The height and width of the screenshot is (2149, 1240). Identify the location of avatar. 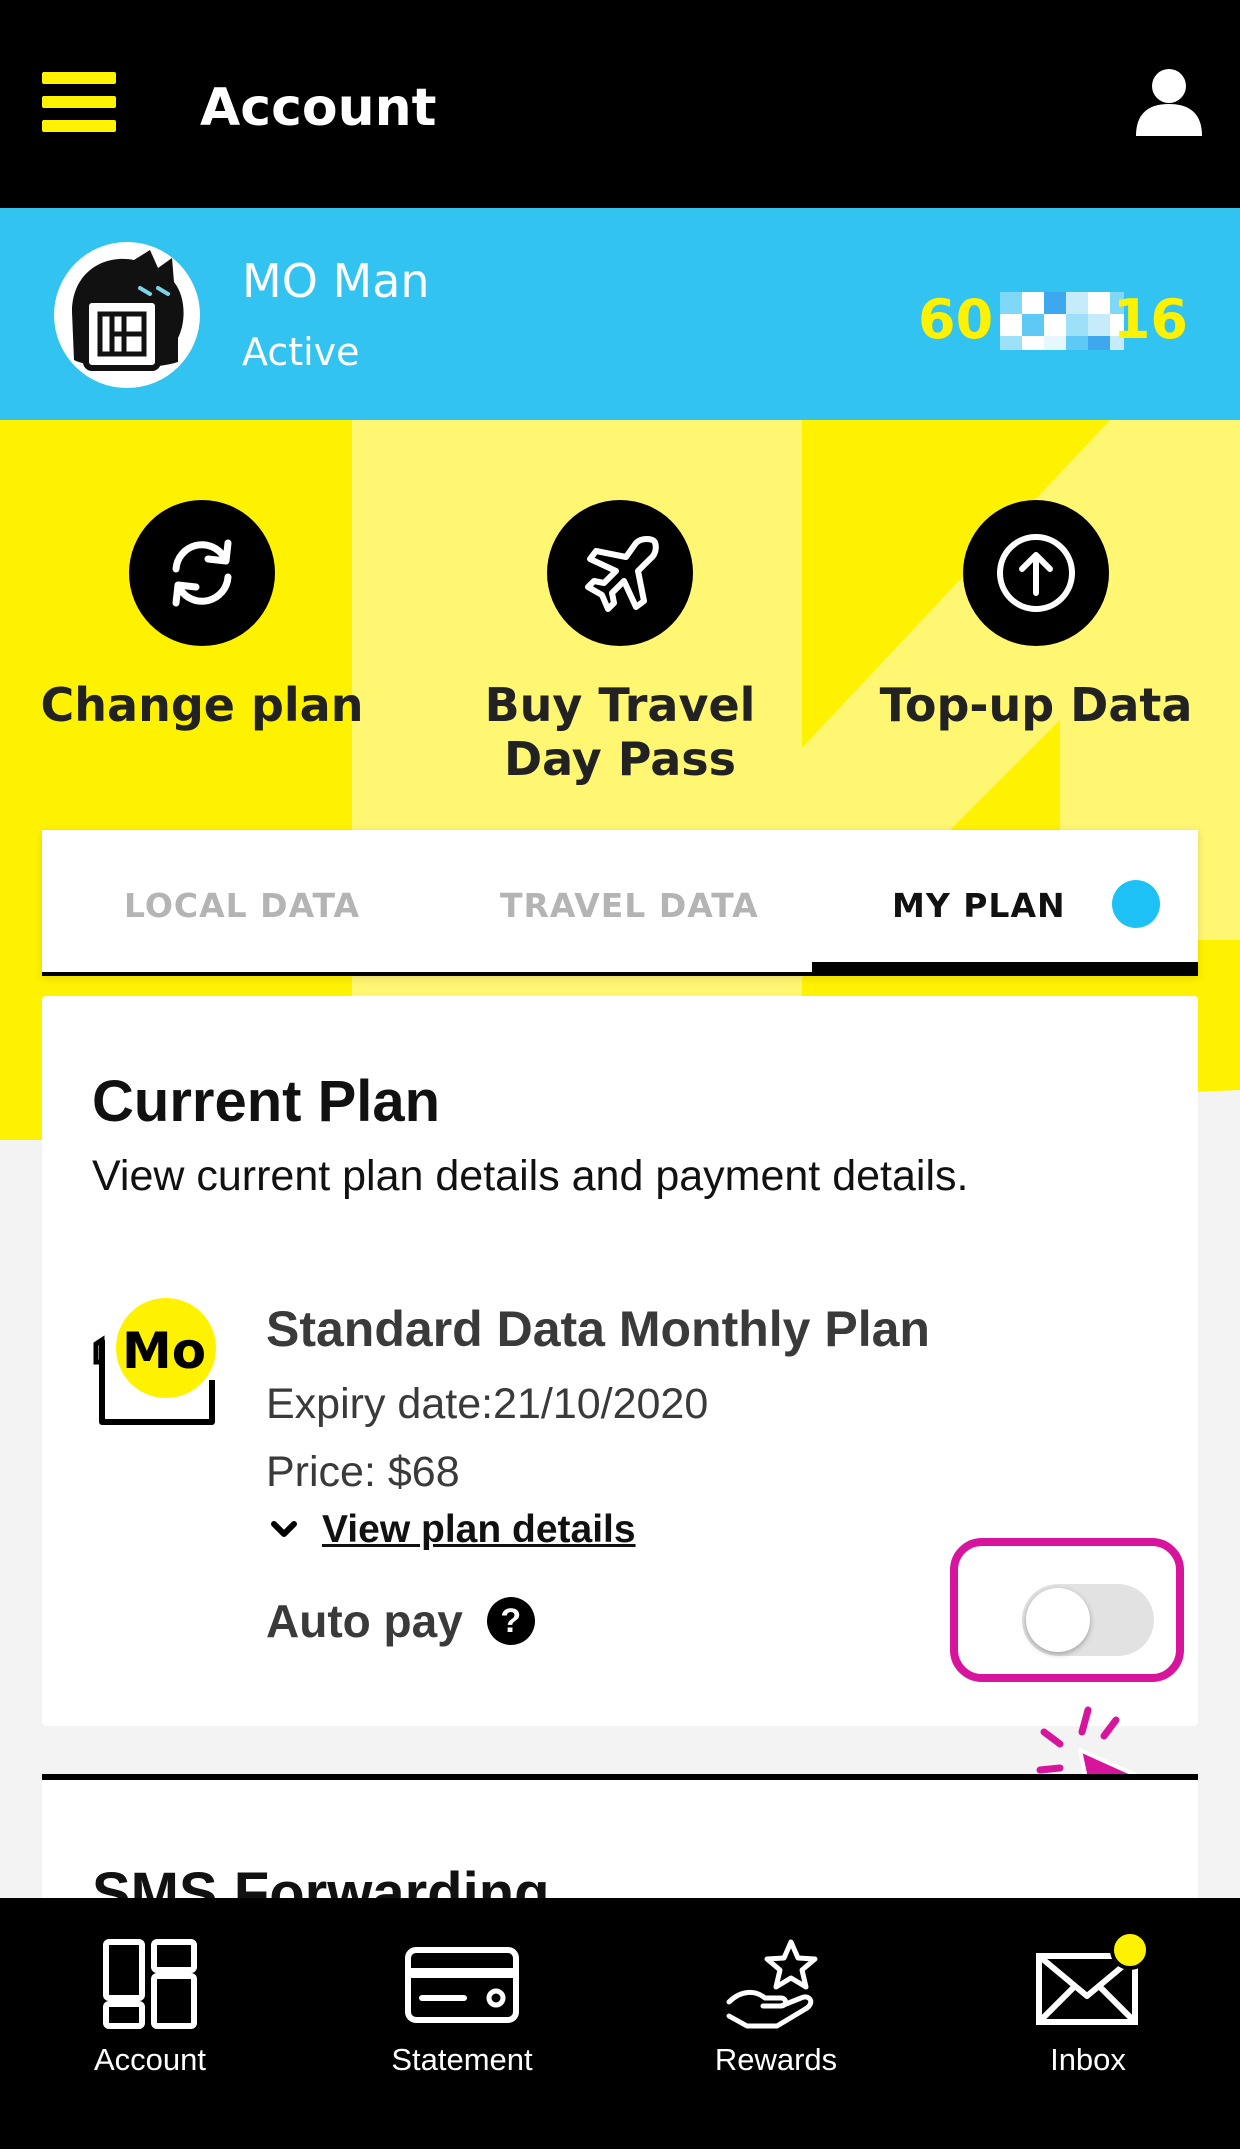
(127, 315).